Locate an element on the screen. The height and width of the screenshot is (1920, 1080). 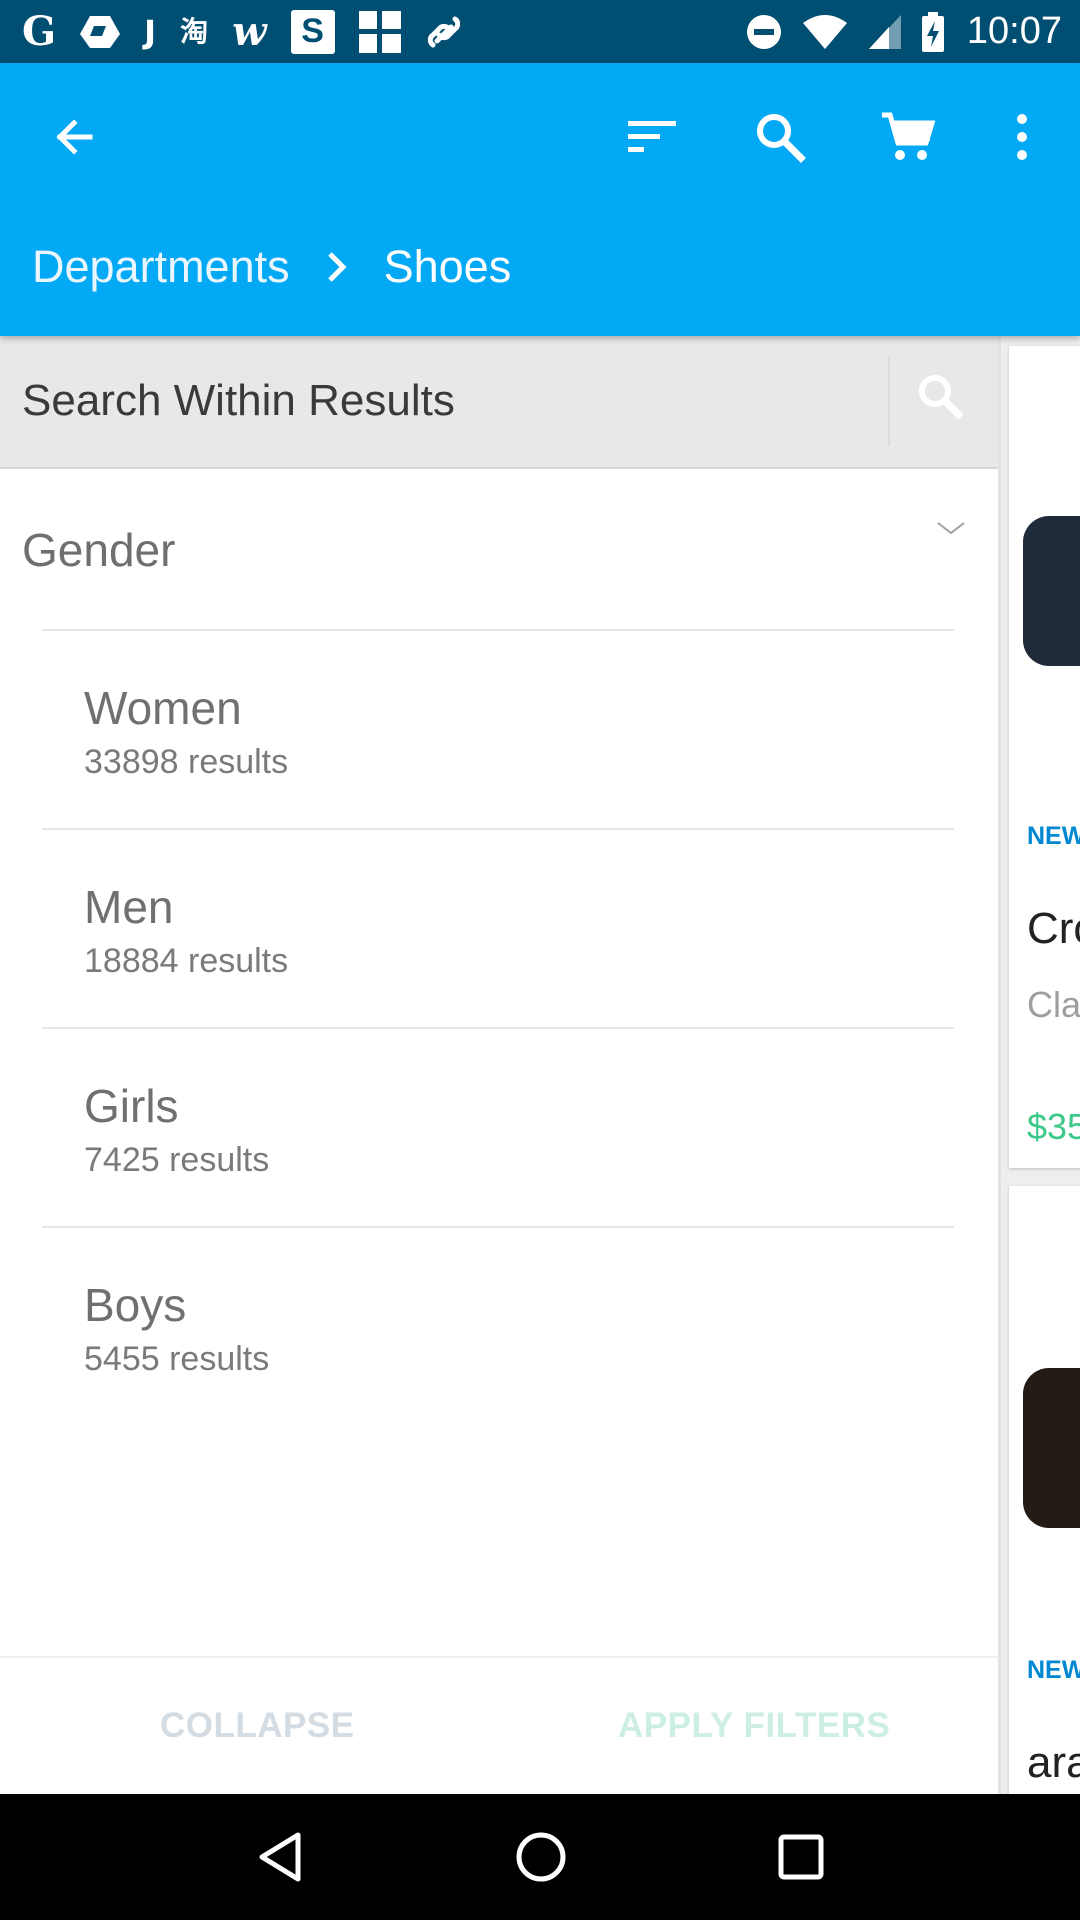
gender-option-men: Men 18884 results is located at coordinates (498, 927).